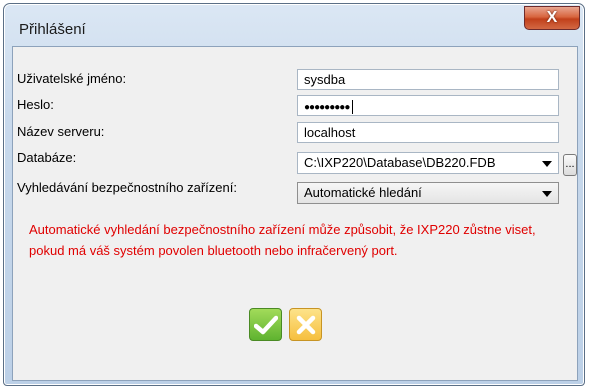 The width and height of the screenshot is (590, 389). Describe the element at coordinates (428, 79) in the screenshot. I see `username-field: sysdba` at that location.